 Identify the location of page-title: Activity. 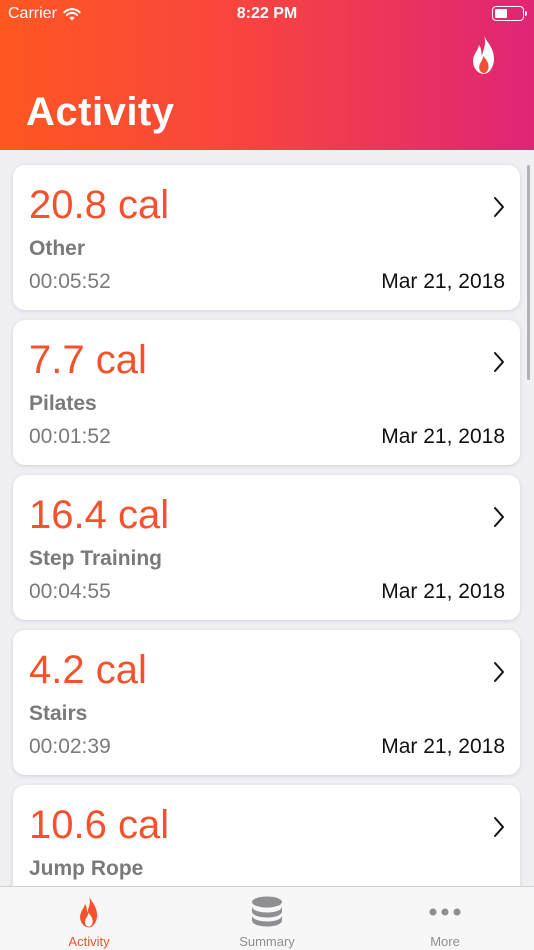
(100, 112).